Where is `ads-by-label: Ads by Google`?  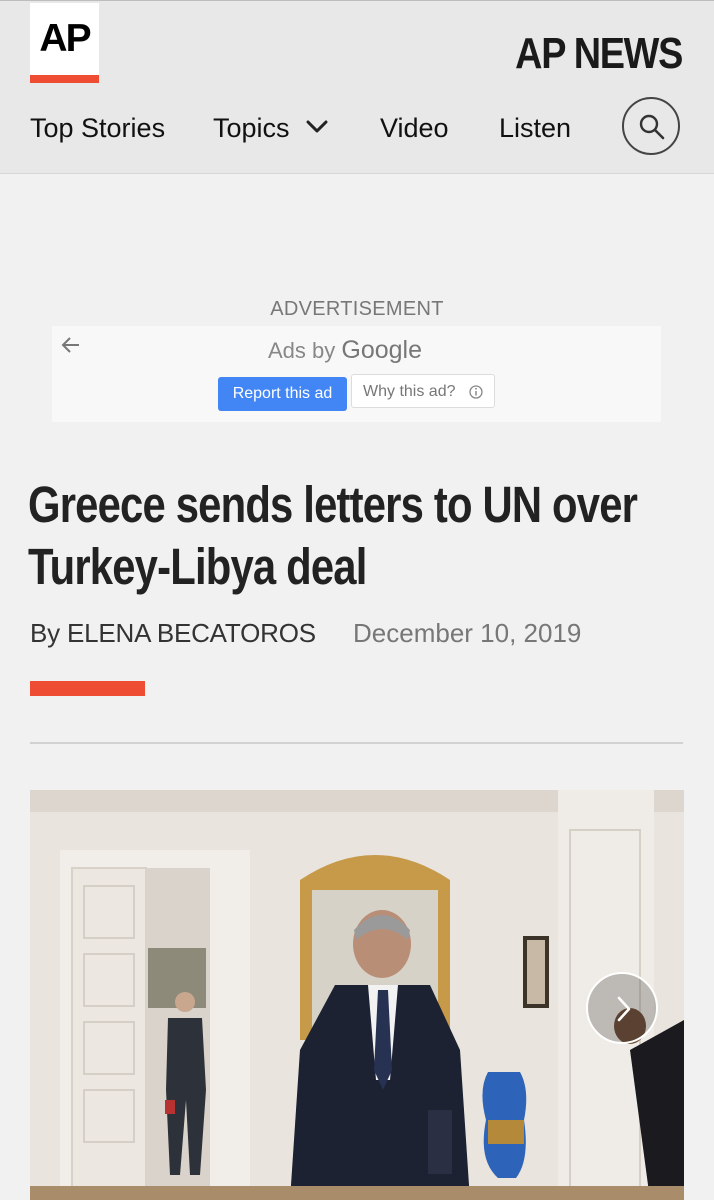
ads-by-label: Ads by Google is located at coordinates (345, 350).